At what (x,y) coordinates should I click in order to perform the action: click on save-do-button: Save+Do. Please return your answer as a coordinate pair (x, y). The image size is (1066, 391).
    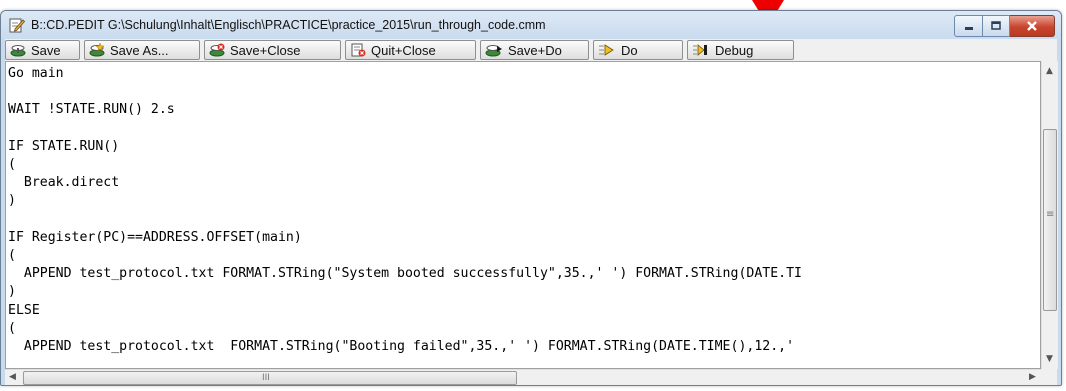
    Looking at the image, I should click on (534, 50).